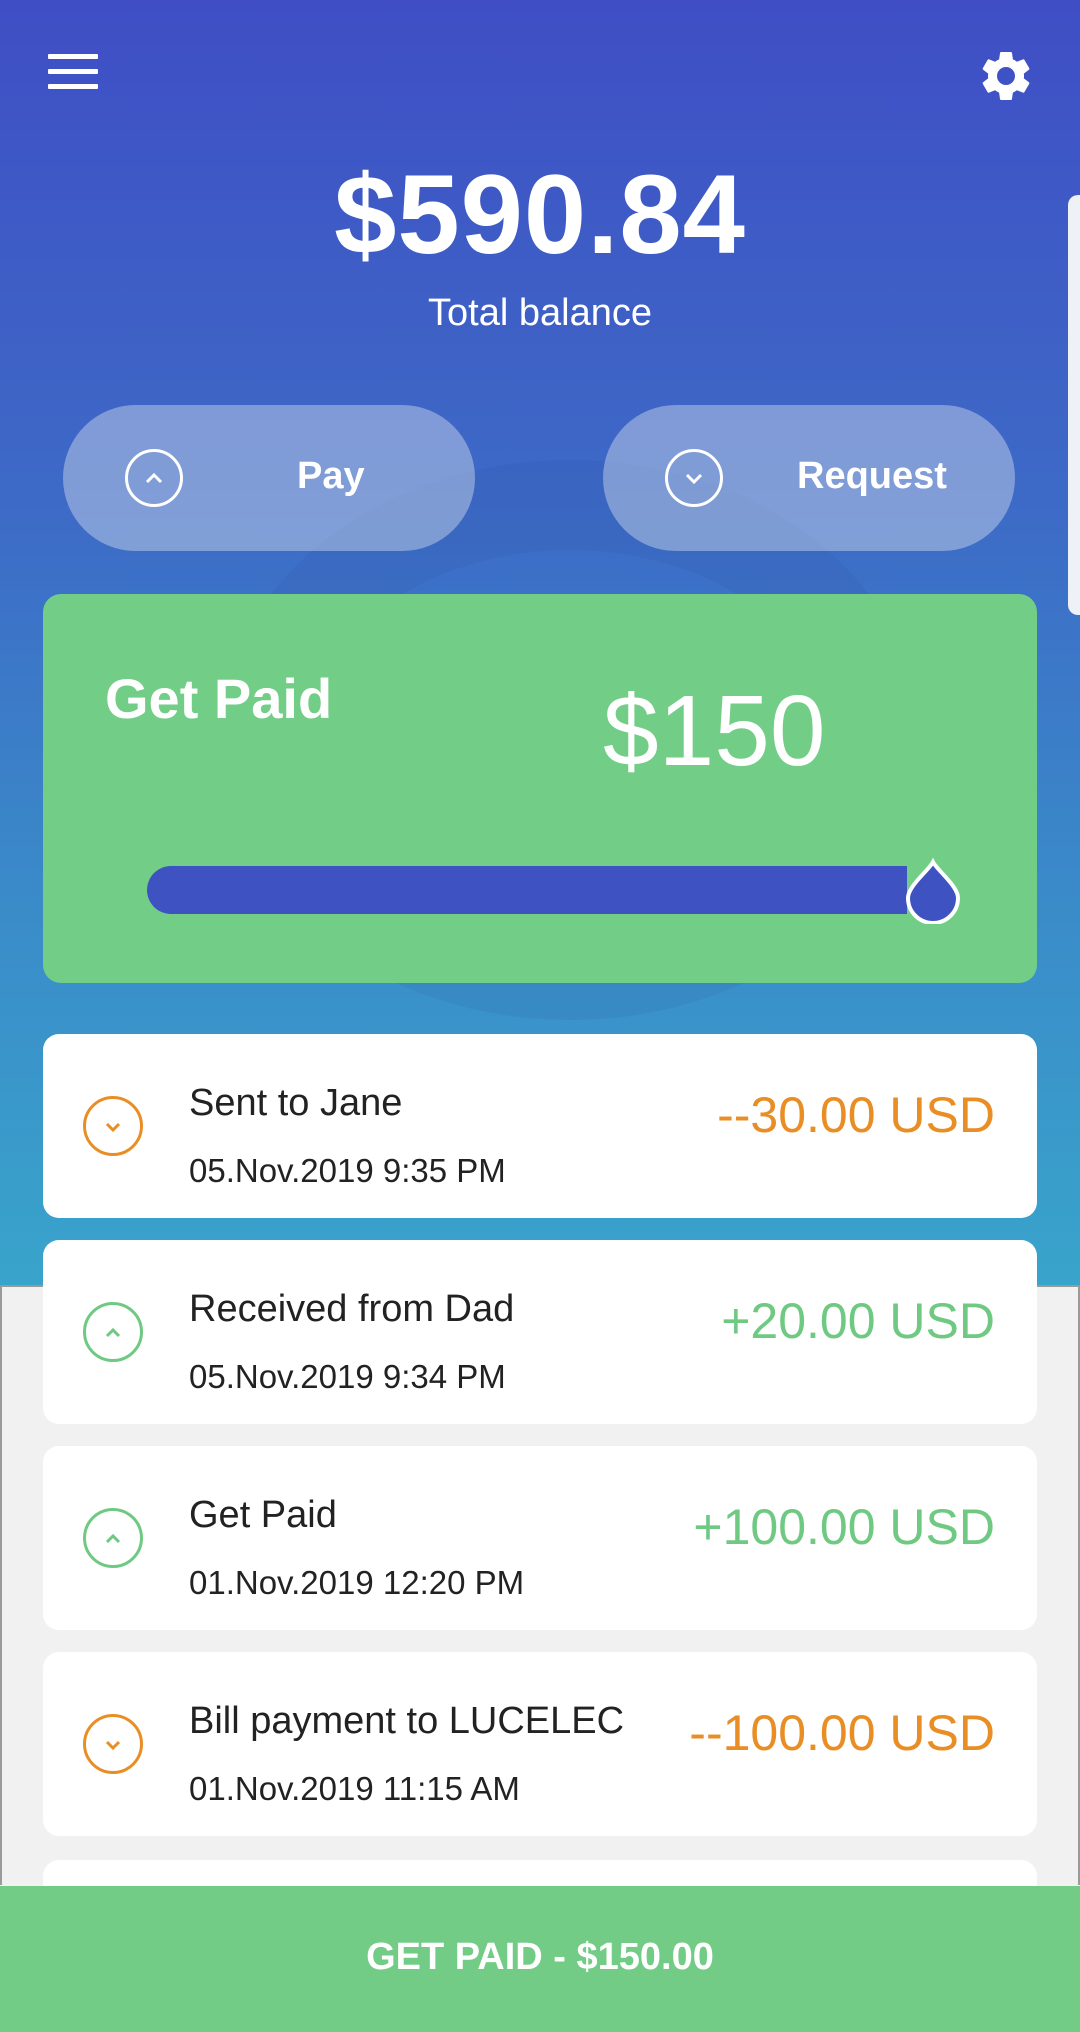 The image size is (1080, 2032). I want to click on transaction-amount: +20.00 USD, so click(858, 1321).